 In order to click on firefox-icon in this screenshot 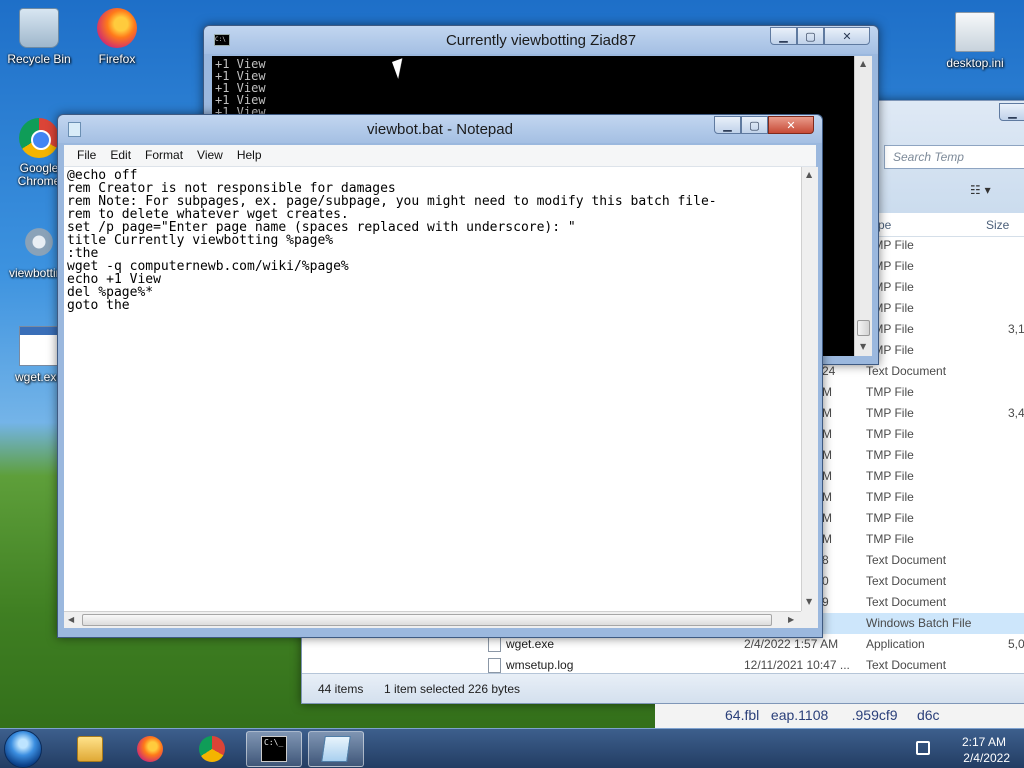, I will do `click(117, 28)`.